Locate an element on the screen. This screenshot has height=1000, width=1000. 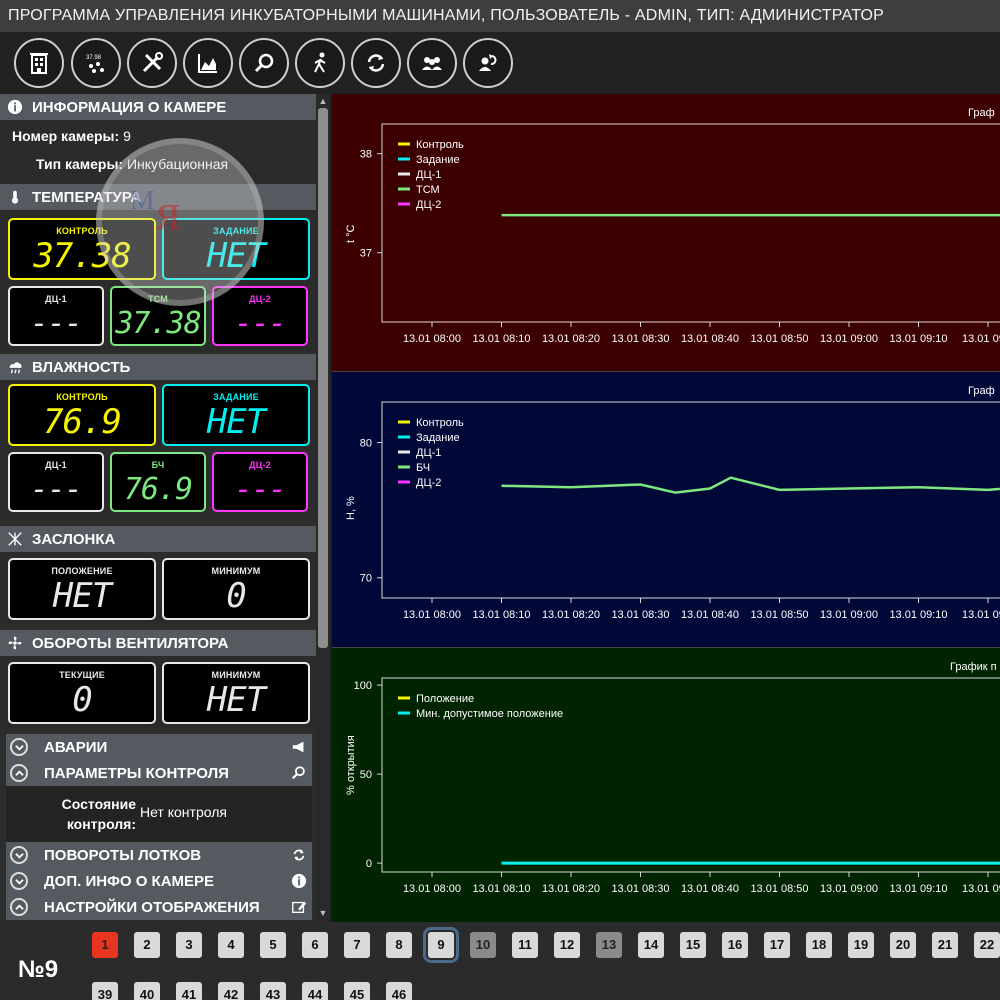
camera-button-17: 17 is located at coordinates (777, 945).